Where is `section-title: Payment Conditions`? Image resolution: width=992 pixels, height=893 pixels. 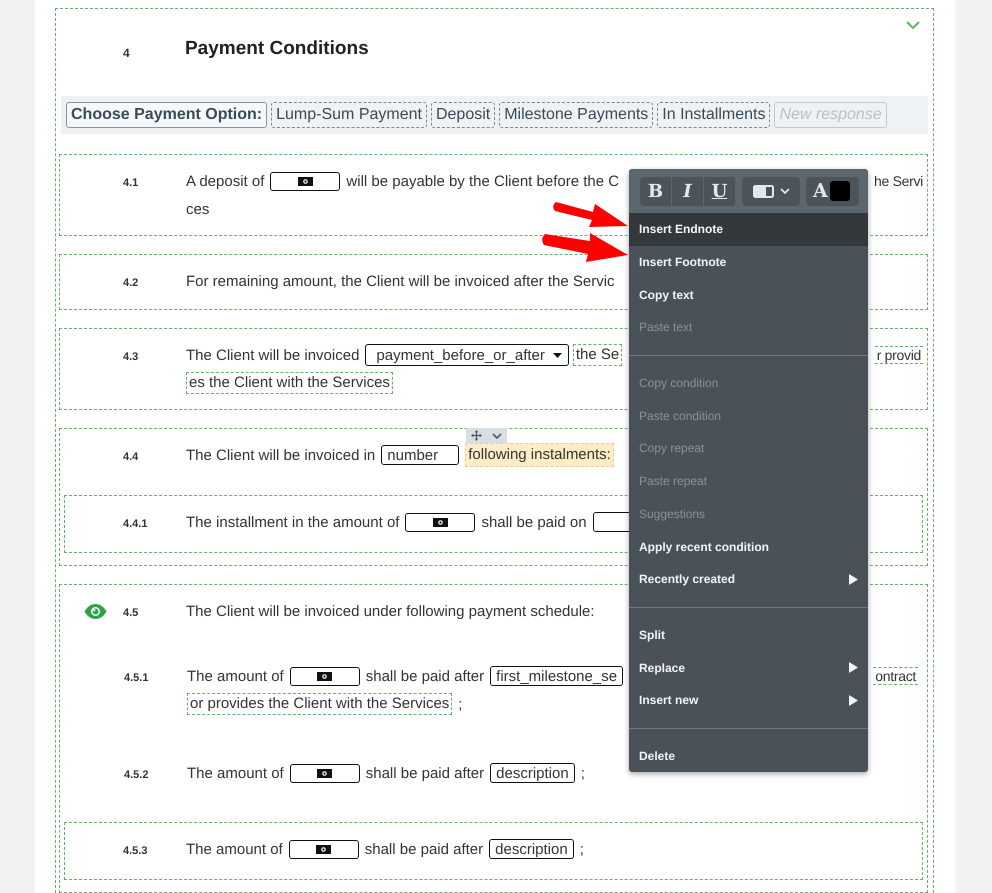
section-title: Payment Conditions is located at coordinates (277, 49).